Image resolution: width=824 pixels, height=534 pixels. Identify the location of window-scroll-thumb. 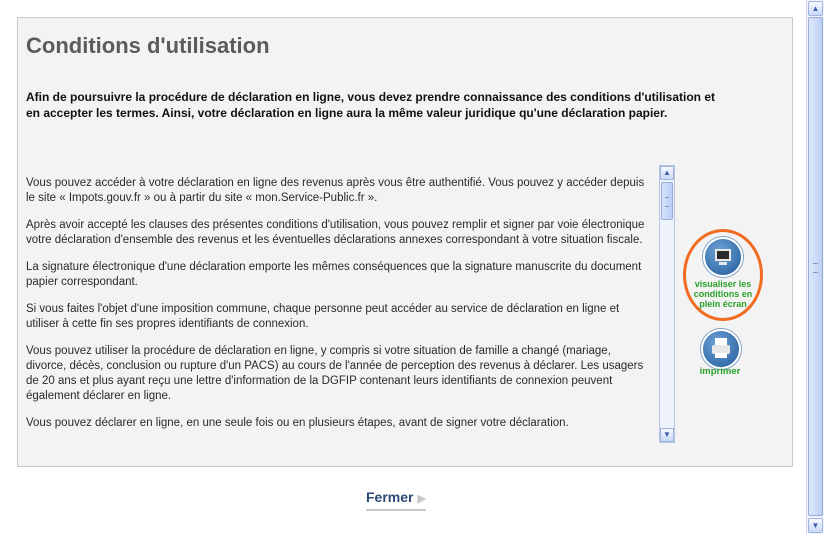
(815, 266).